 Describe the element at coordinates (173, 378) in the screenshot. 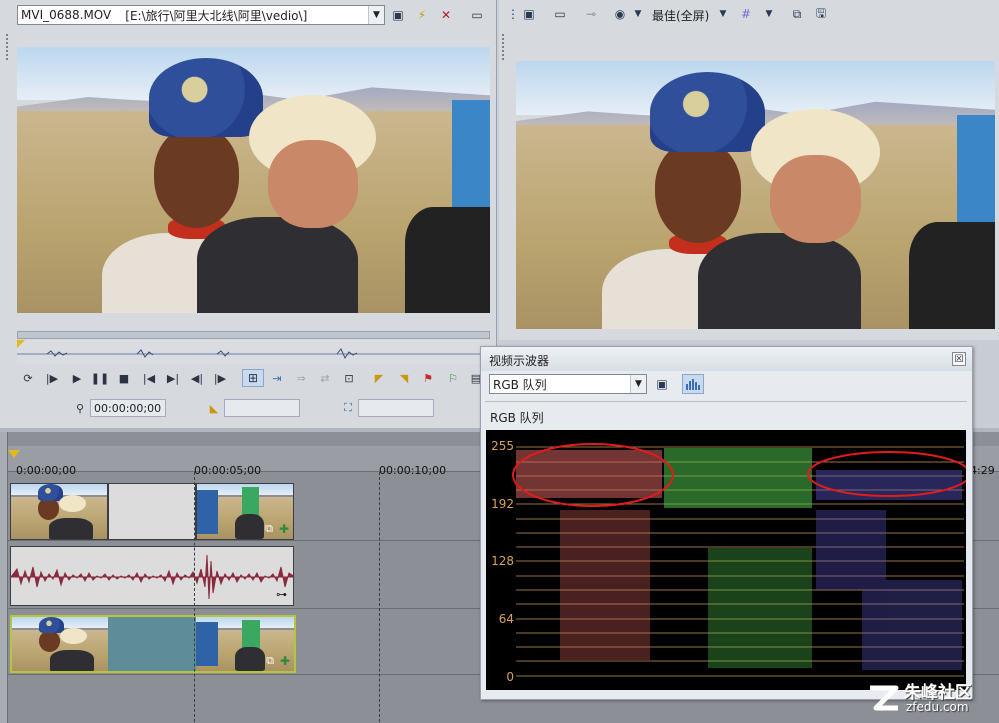

I see `go-to-end-icon: ▶|` at that location.